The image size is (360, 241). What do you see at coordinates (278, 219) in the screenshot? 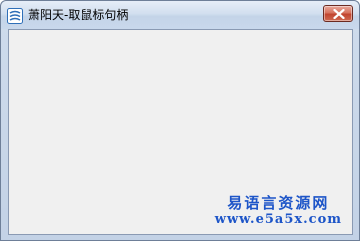
I see `watermark-url: www.e5a5x.com` at bounding box center [278, 219].